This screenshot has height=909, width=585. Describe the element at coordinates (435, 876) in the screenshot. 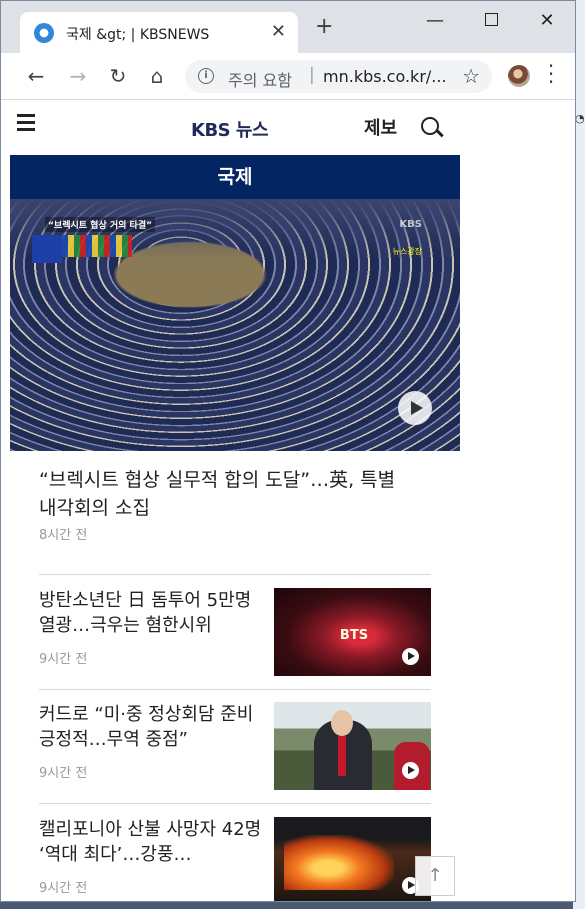

I see `arrow-up-icon: ↑` at that location.